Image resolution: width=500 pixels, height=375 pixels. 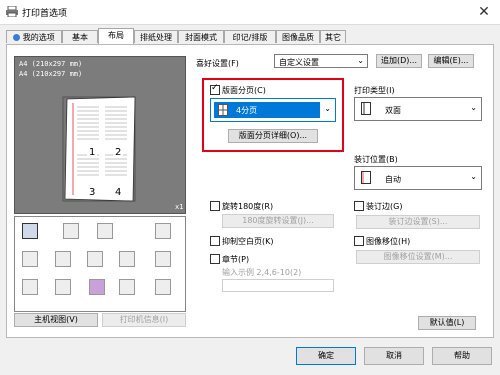 I want to click on chapters-label: 章节(P), so click(x=236, y=259).